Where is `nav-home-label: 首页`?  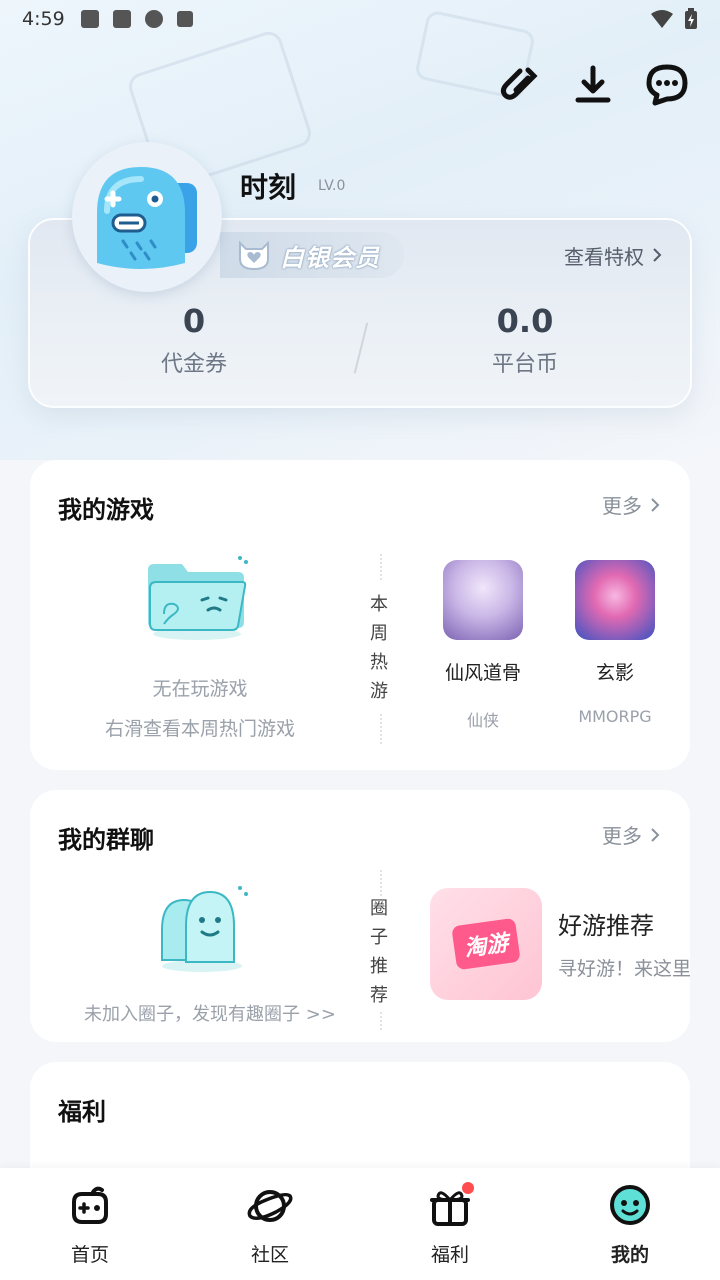
nav-home-label: 首页 is located at coordinates (89, 1255).